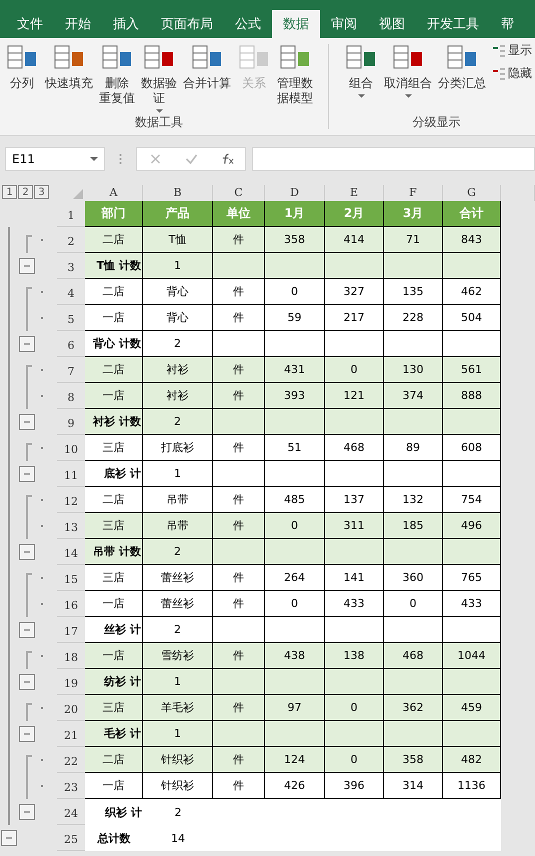  I want to click on formula-field, so click(393, 159).